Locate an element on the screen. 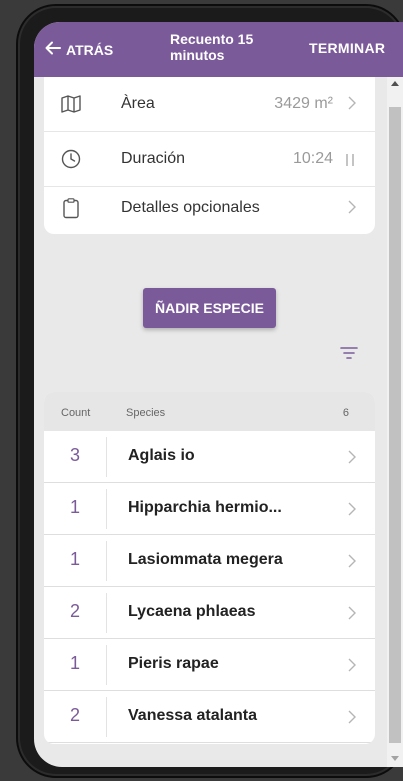  clipboard-icon is located at coordinates (71, 208).